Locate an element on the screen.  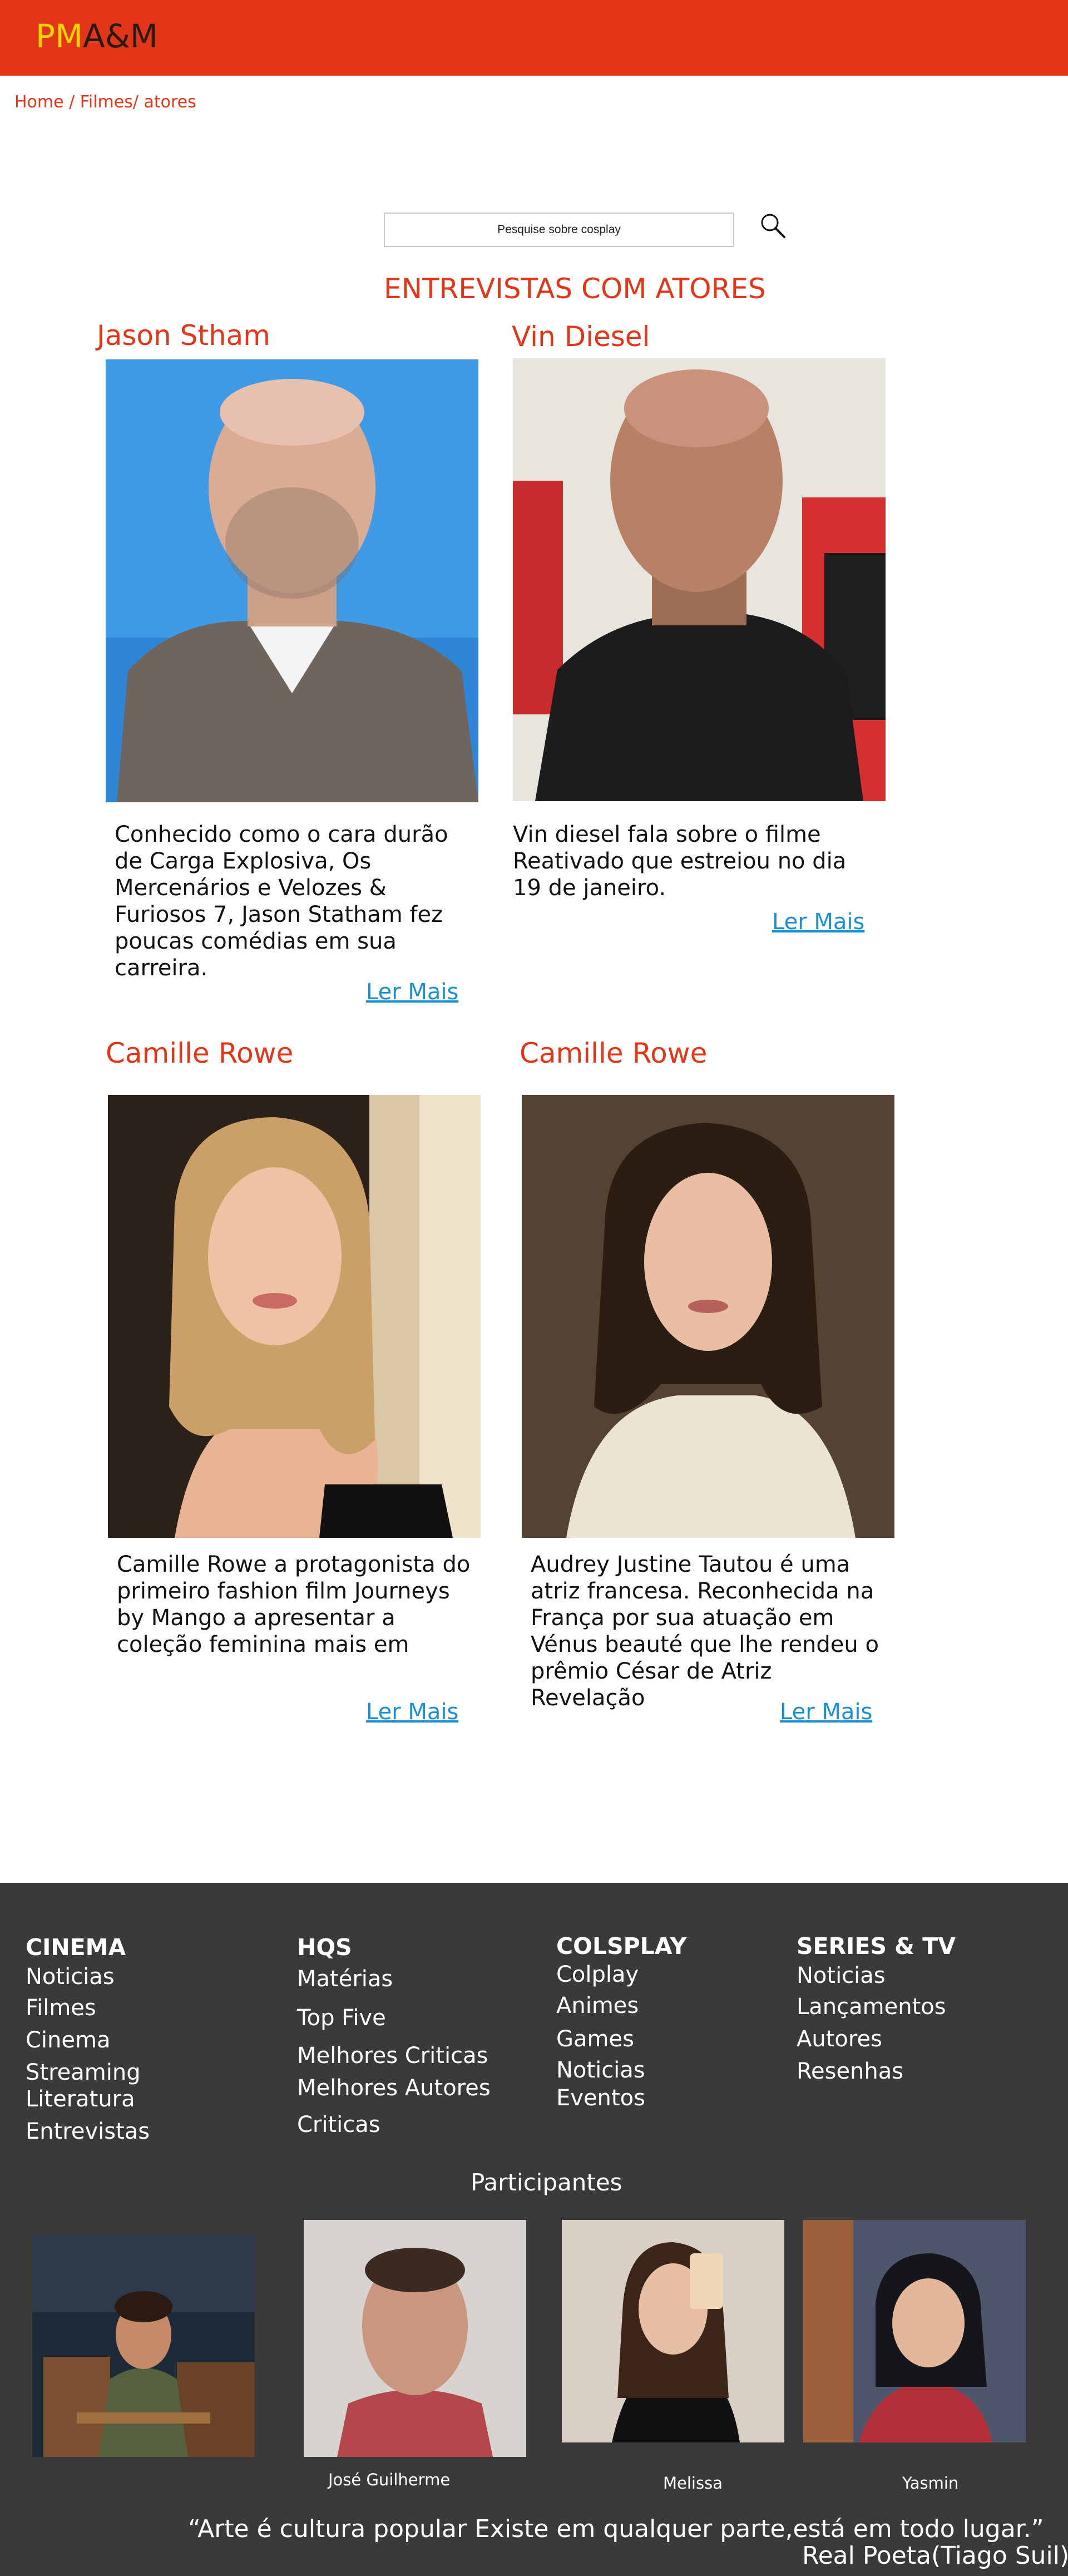
footer-link: Cinema is located at coordinates (68, 2040).